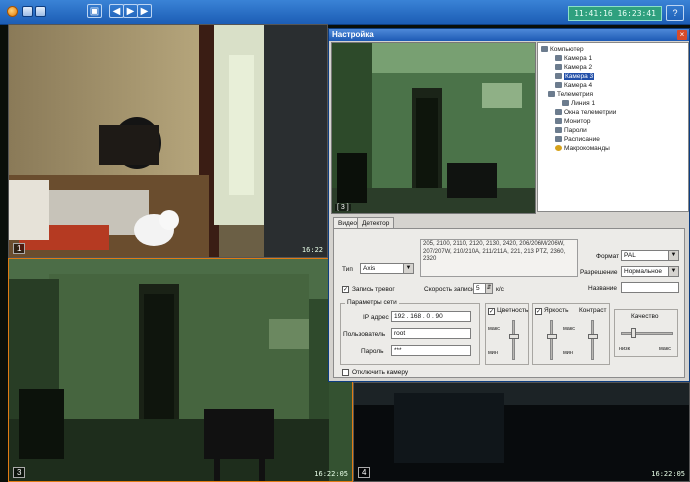 This screenshot has height=482, width=690. What do you see at coordinates (573, 68) in the screenshot?
I see `tree-camera-2: Камера 2` at bounding box center [573, 68].